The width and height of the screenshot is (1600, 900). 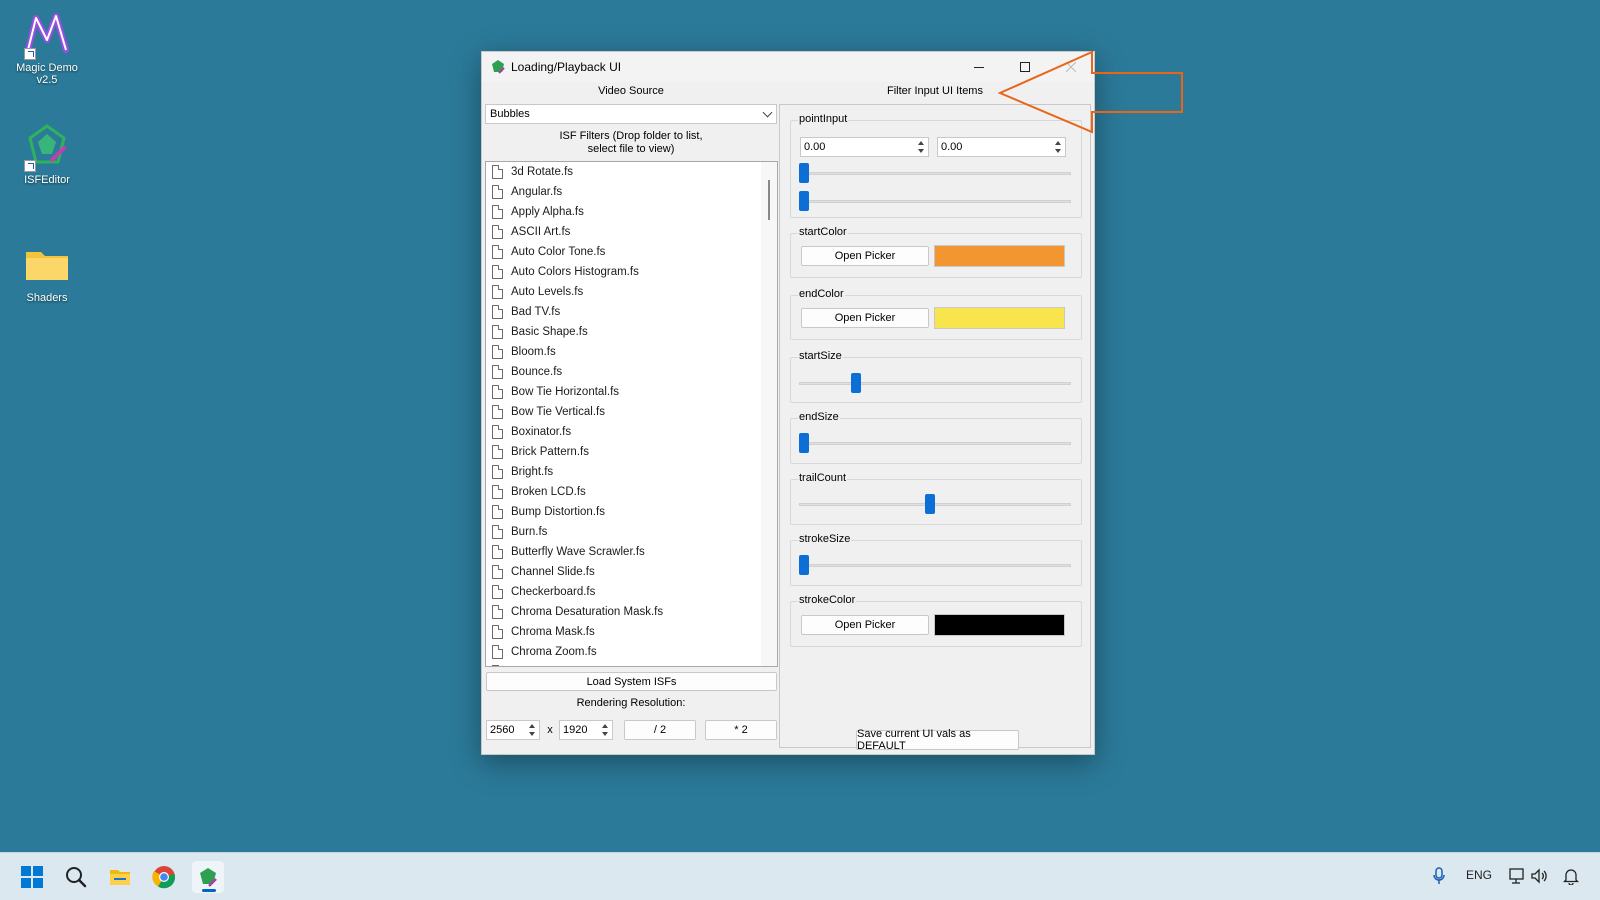 I want to click on end-color-open-picker-button: Open Picker, so click(x=865, y=318).